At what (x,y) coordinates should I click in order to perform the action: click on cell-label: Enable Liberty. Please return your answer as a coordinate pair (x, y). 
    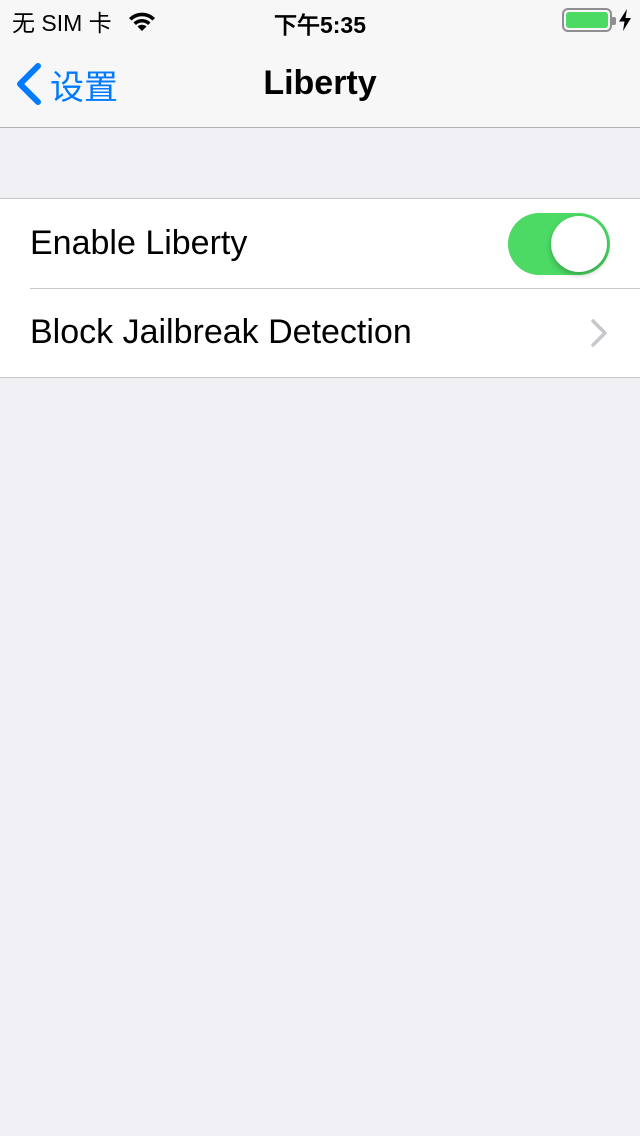
    Looking at the image, I should click on (139, 243).